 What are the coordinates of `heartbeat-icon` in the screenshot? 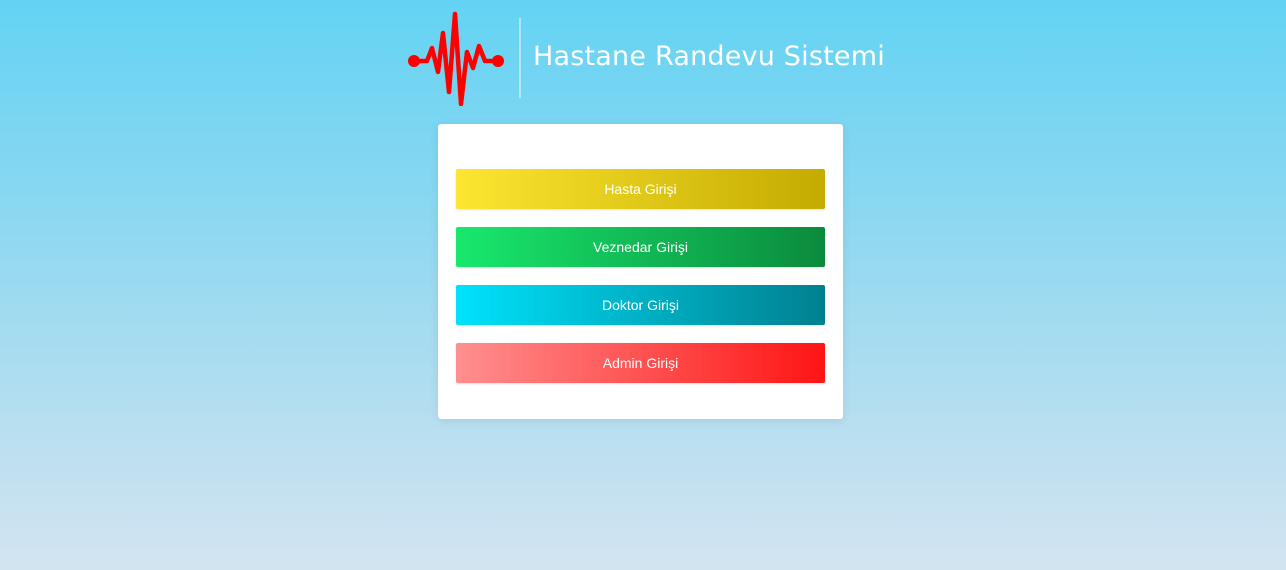 It's located at (456, 58).